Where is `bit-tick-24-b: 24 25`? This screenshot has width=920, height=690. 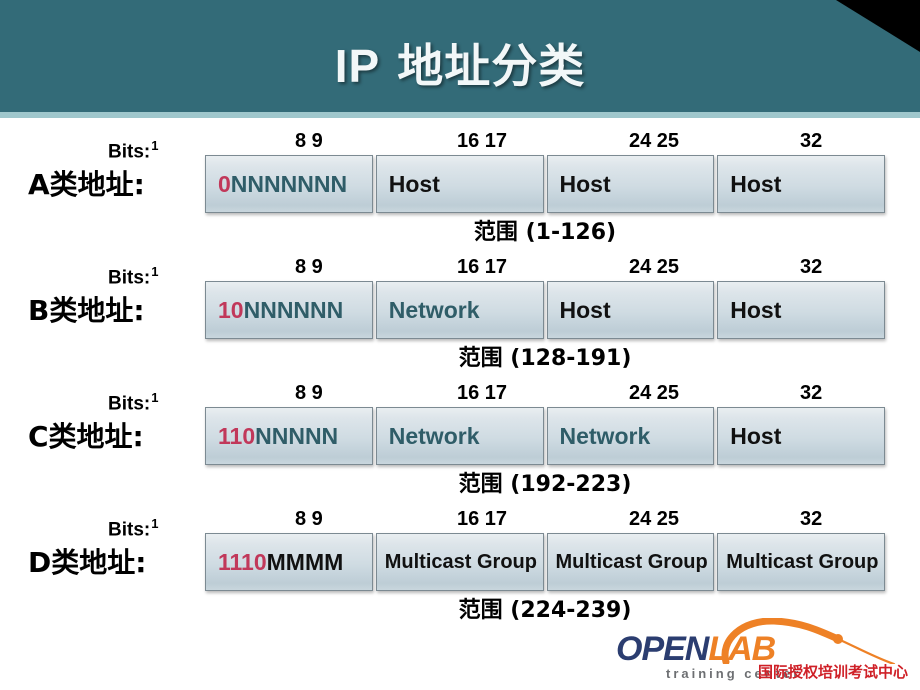
bit-tick-24-b: 24 25 is located at coordinates (654, 267).